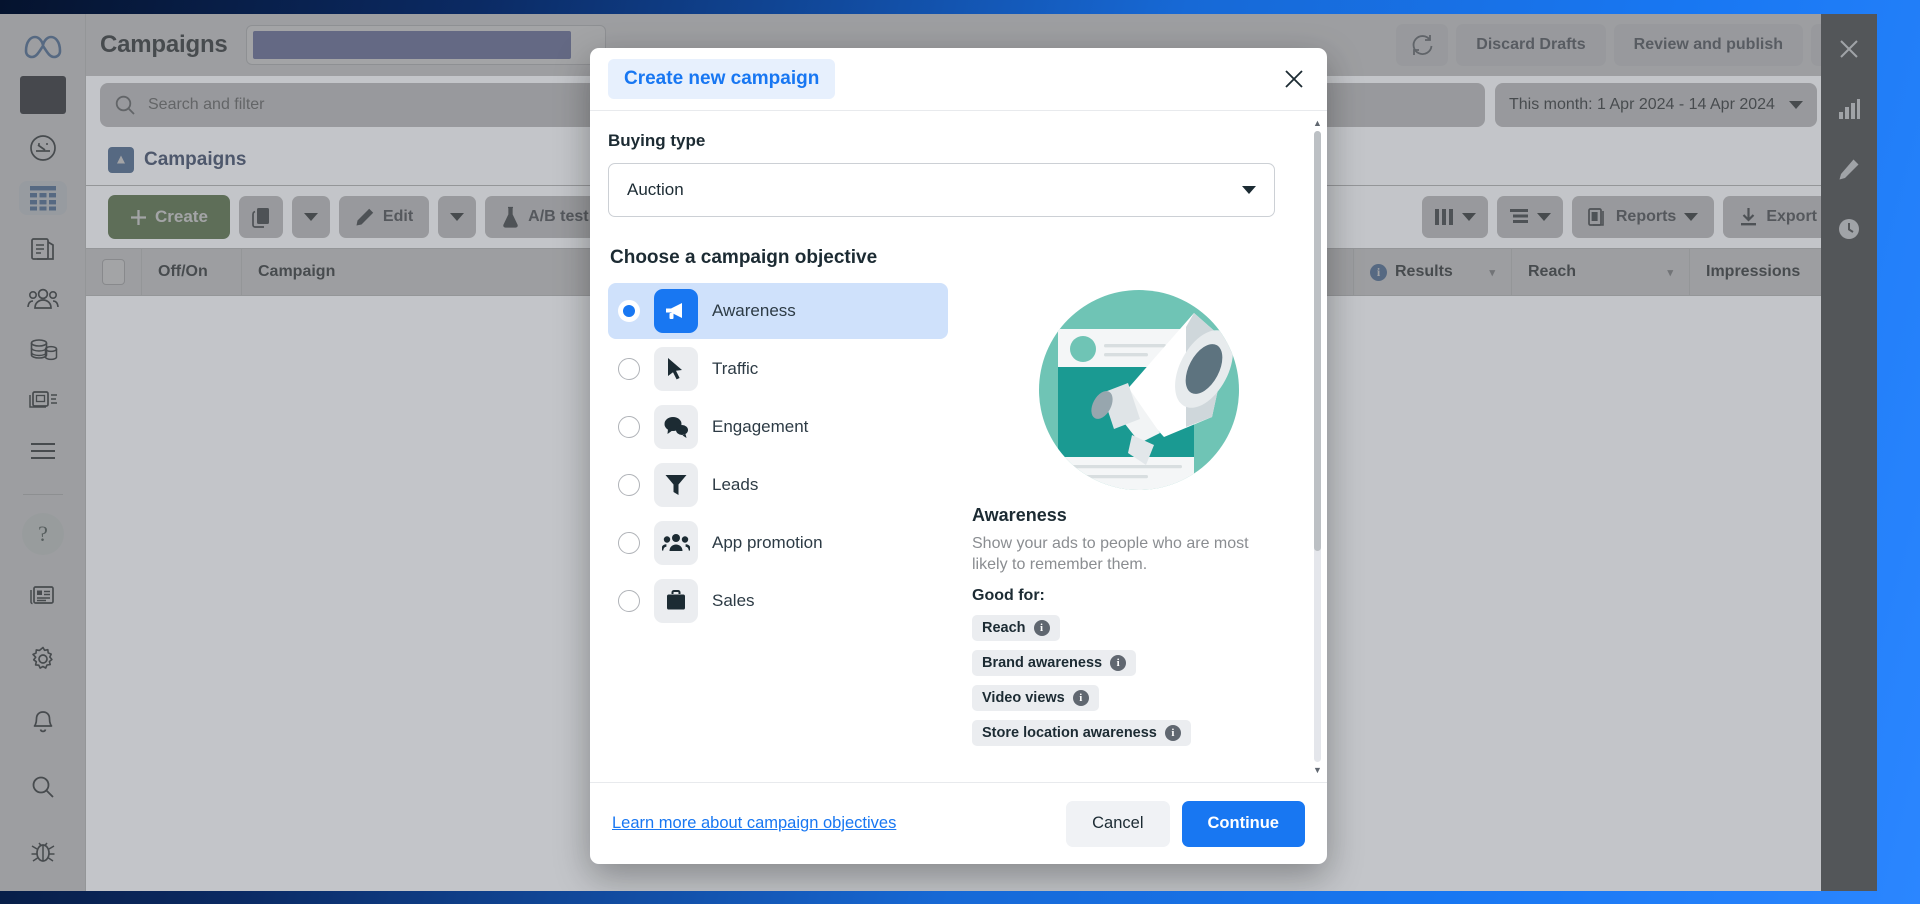  Describe the element at coordinates (676, 369) in the screenshot. I see `cursor-icon` at that location.